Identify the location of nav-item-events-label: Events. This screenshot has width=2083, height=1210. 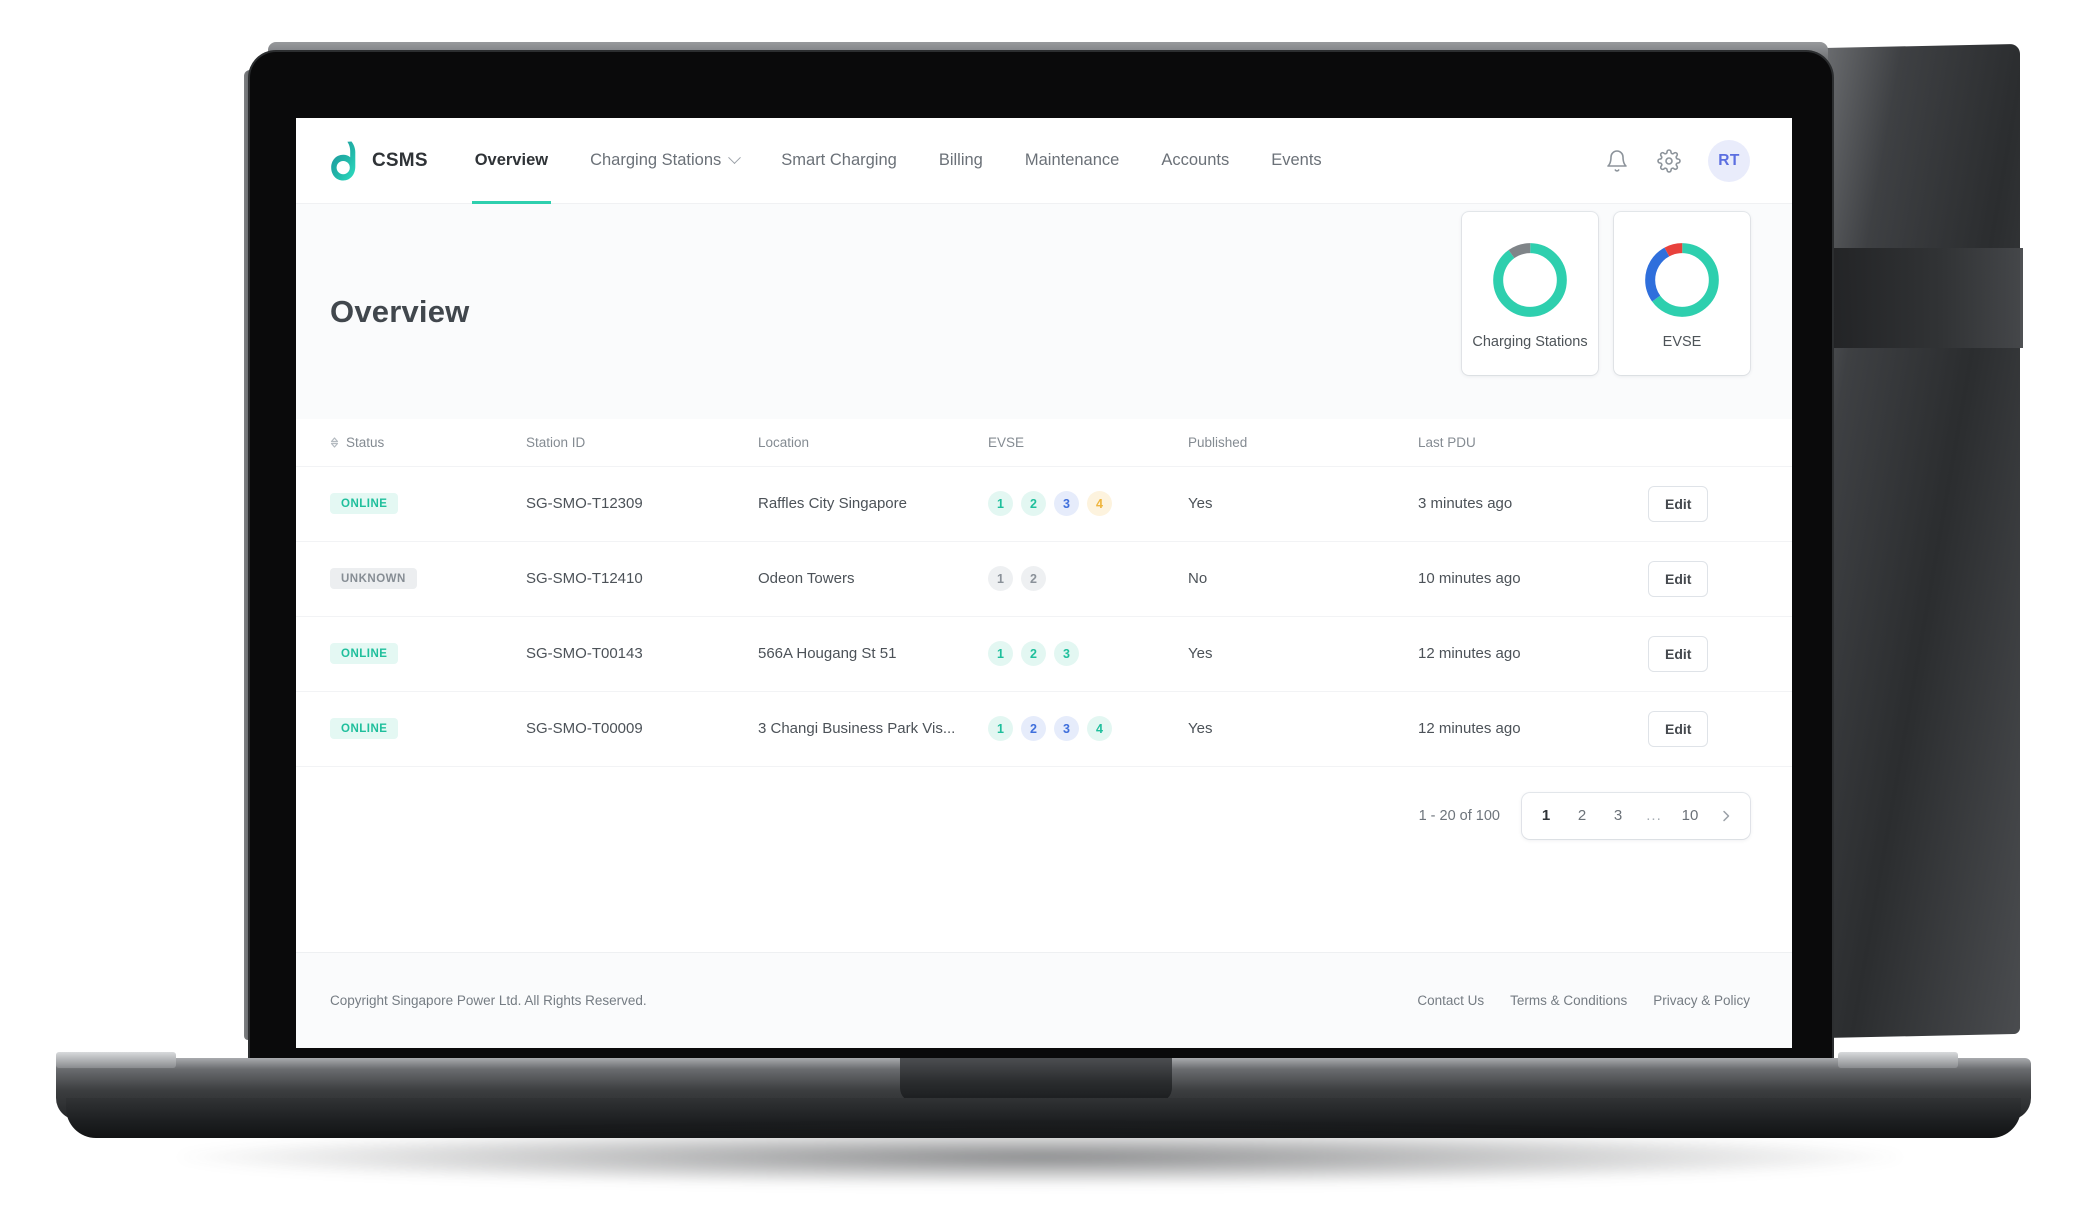
(1296, 160).